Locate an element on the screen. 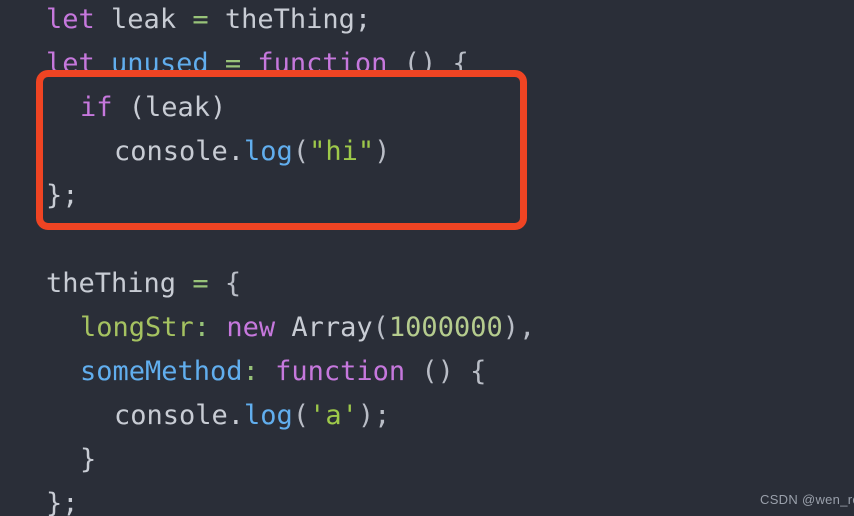 The height and width of the screenshot is (516, 854). code-line: someMethod: function () { is located at coordinates (427, 372).